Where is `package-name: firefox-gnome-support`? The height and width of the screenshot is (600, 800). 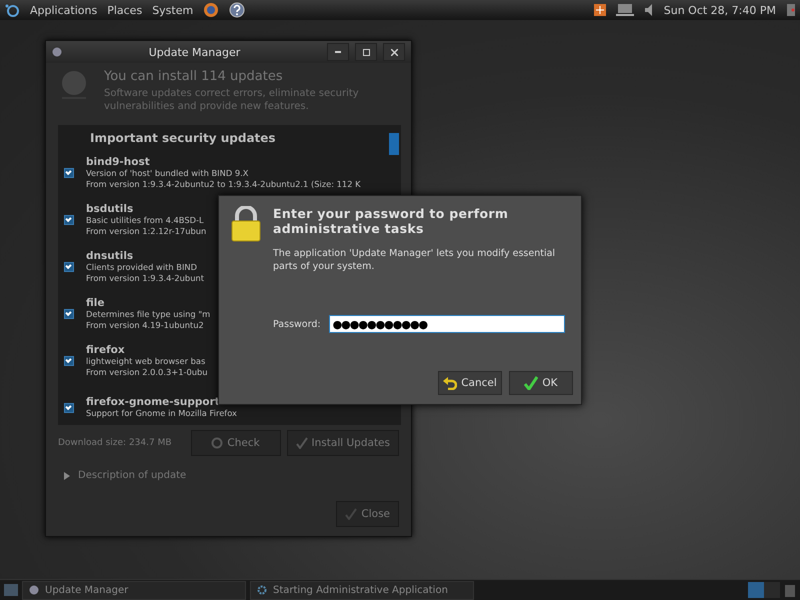
package-name: firefox-gnome-support is located at coordinates (153, 402).